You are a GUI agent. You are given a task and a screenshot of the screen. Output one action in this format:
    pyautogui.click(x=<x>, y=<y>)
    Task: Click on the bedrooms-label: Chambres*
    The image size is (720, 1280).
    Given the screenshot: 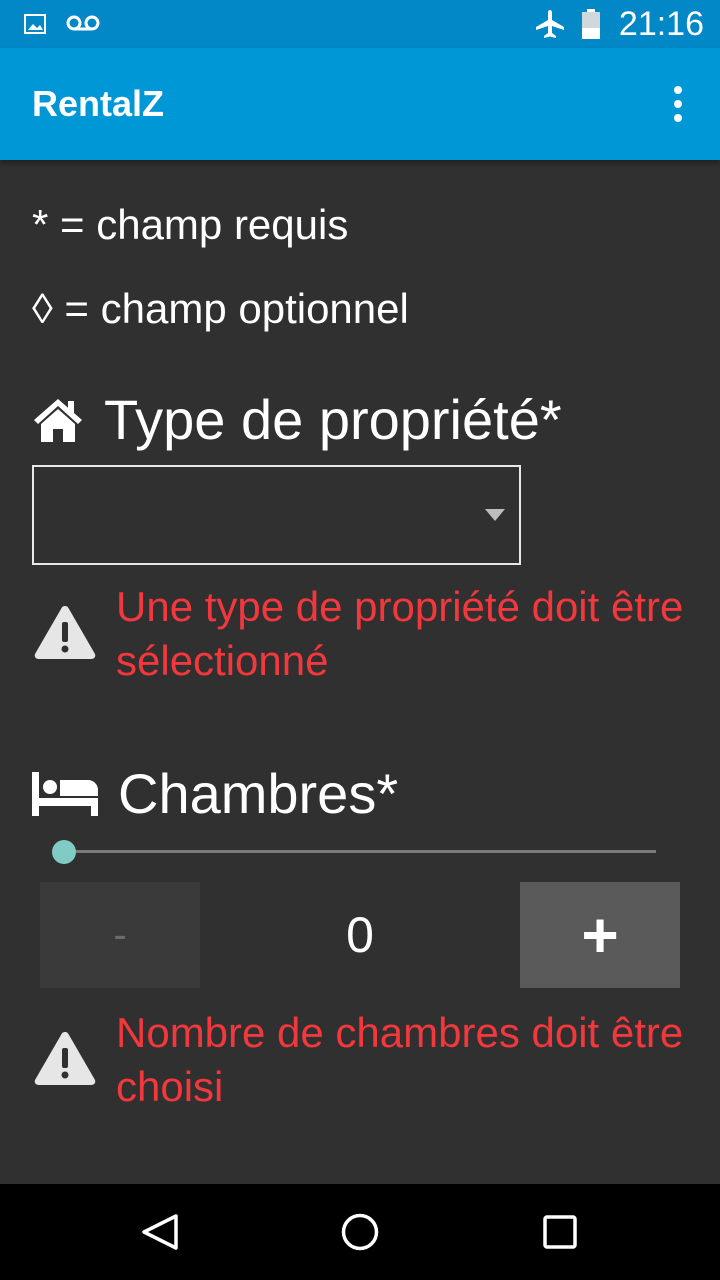 What is the action you would take?
    pyautogui.click(x=258, y=793)
    